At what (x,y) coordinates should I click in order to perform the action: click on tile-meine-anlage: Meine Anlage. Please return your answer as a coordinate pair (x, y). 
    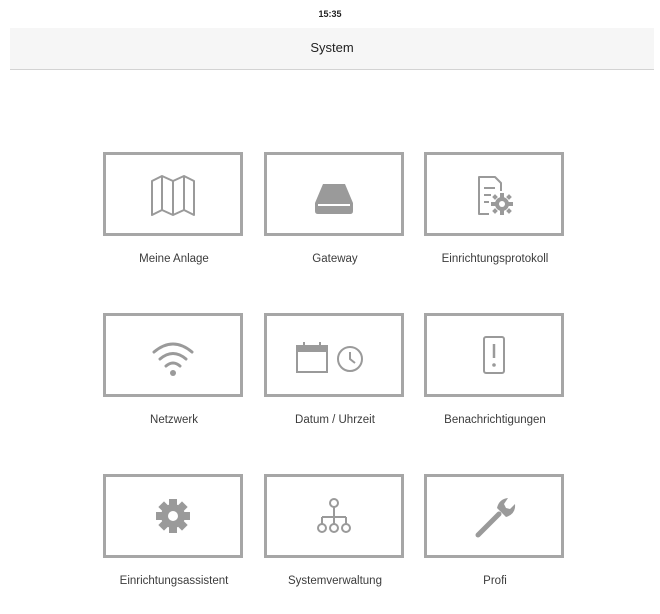
    Looking at the image, I should click on (174, 222).